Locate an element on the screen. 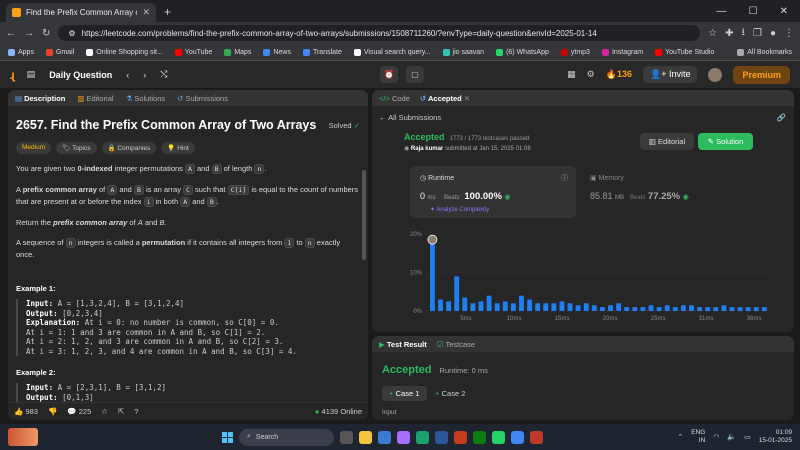 The height and width of the screenshot is (450, 800). tab-editorial: ▥ Editorial is located at coordinates (95, 98).